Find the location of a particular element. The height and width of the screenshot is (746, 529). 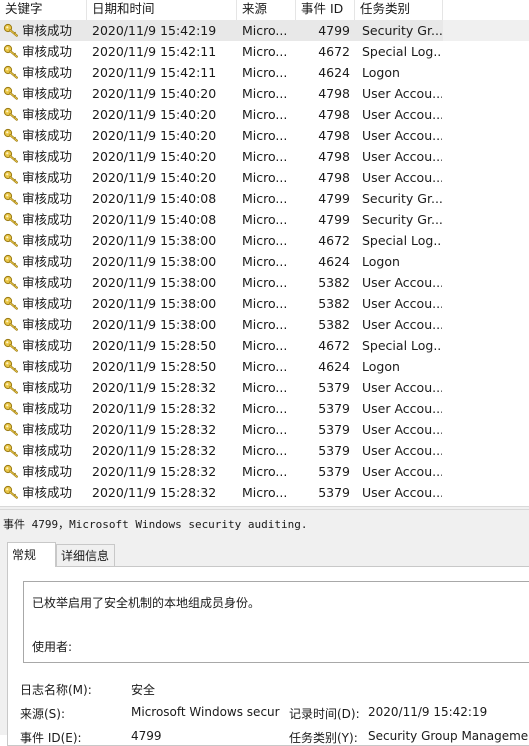

event-row: 审核成功 2020/11/9 15:38:00 Micro... 4624 Logon is located at coordinates (264, 261).